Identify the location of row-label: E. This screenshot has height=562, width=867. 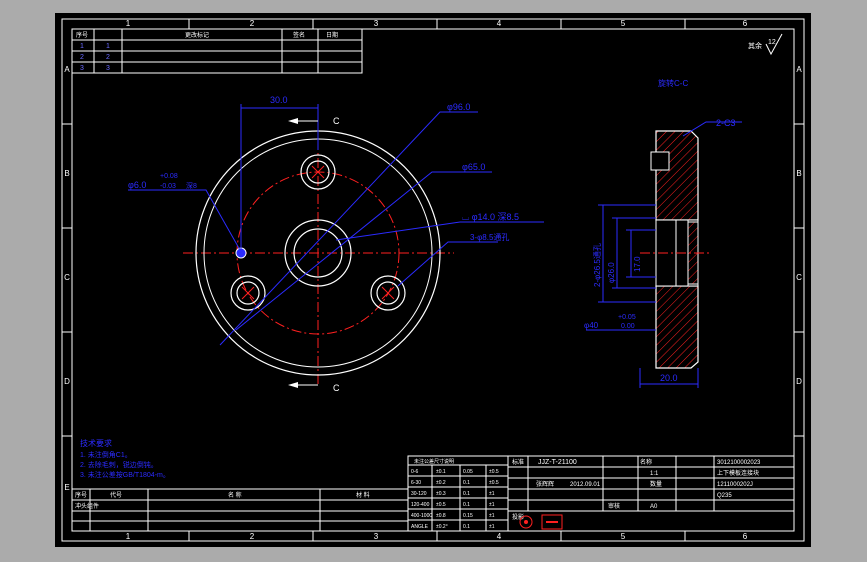
(66, 487).